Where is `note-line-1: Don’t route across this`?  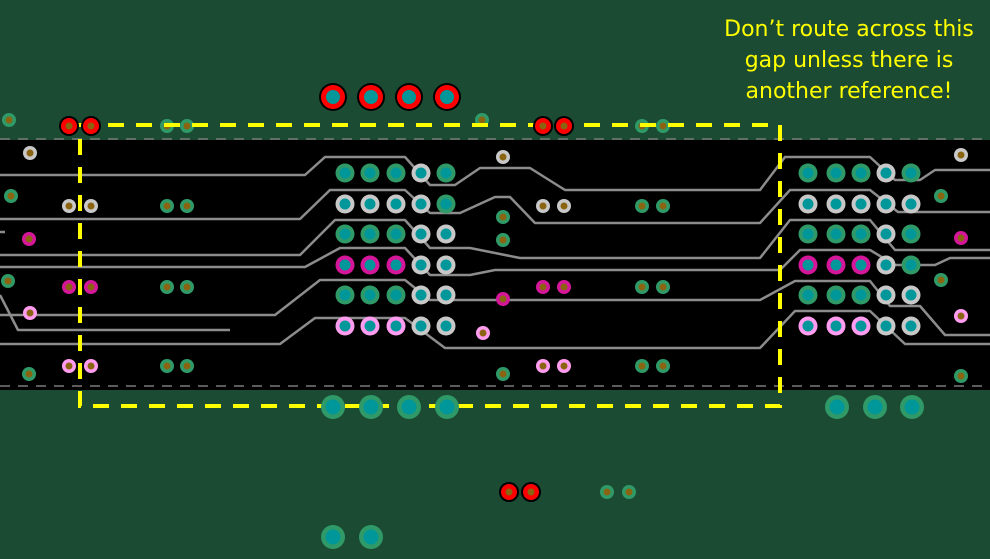
note-line-1: Don’t route across this is located at coordinates (849, 29).